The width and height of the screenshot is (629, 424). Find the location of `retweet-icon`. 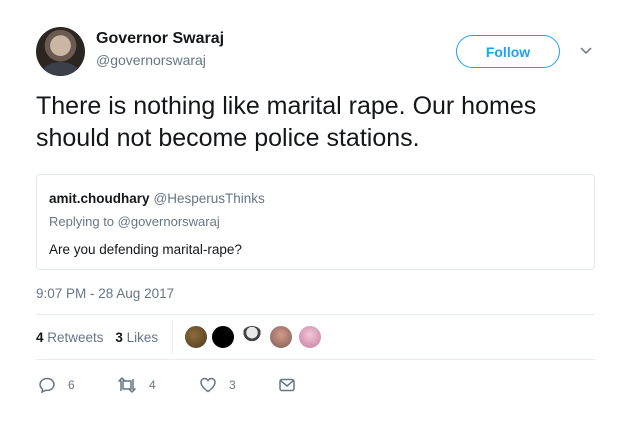

retweet-icon is located at coordinates (127, 385).